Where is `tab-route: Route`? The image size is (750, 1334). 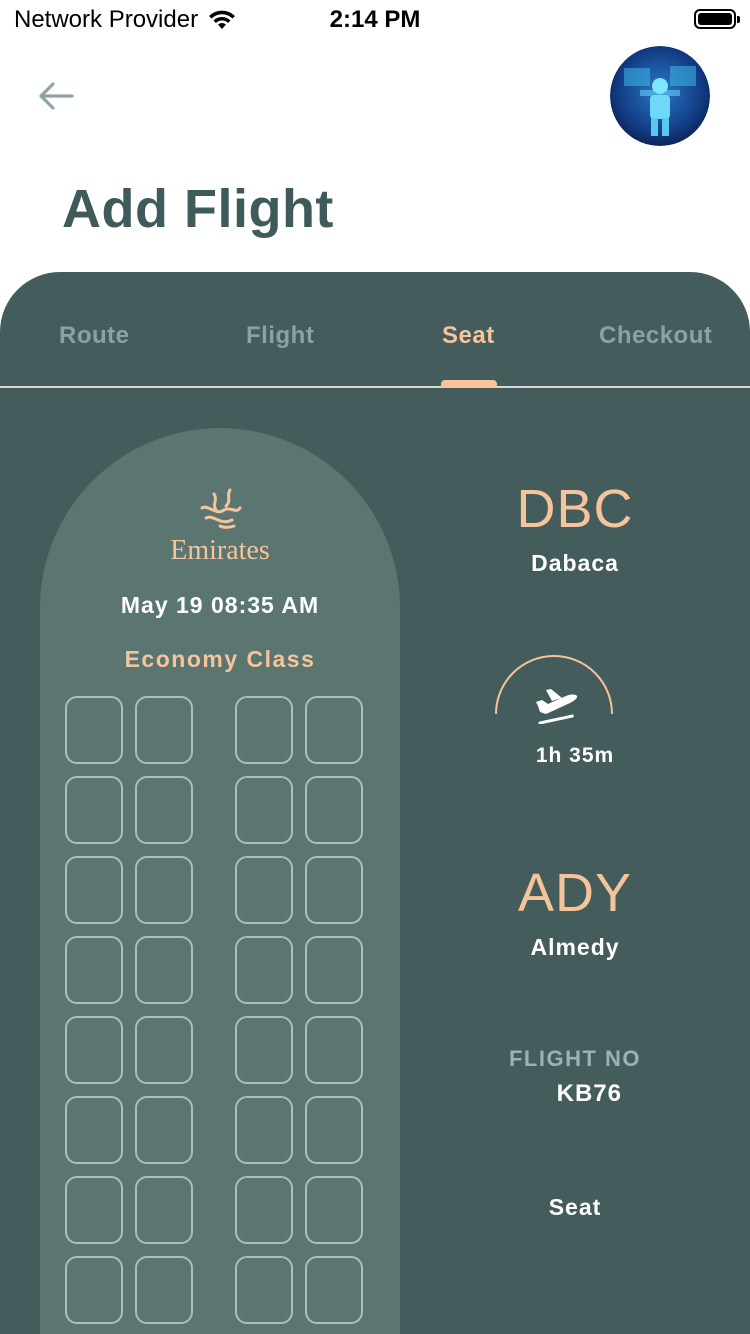
tab-route: Route is located at coordinates (94, 336).